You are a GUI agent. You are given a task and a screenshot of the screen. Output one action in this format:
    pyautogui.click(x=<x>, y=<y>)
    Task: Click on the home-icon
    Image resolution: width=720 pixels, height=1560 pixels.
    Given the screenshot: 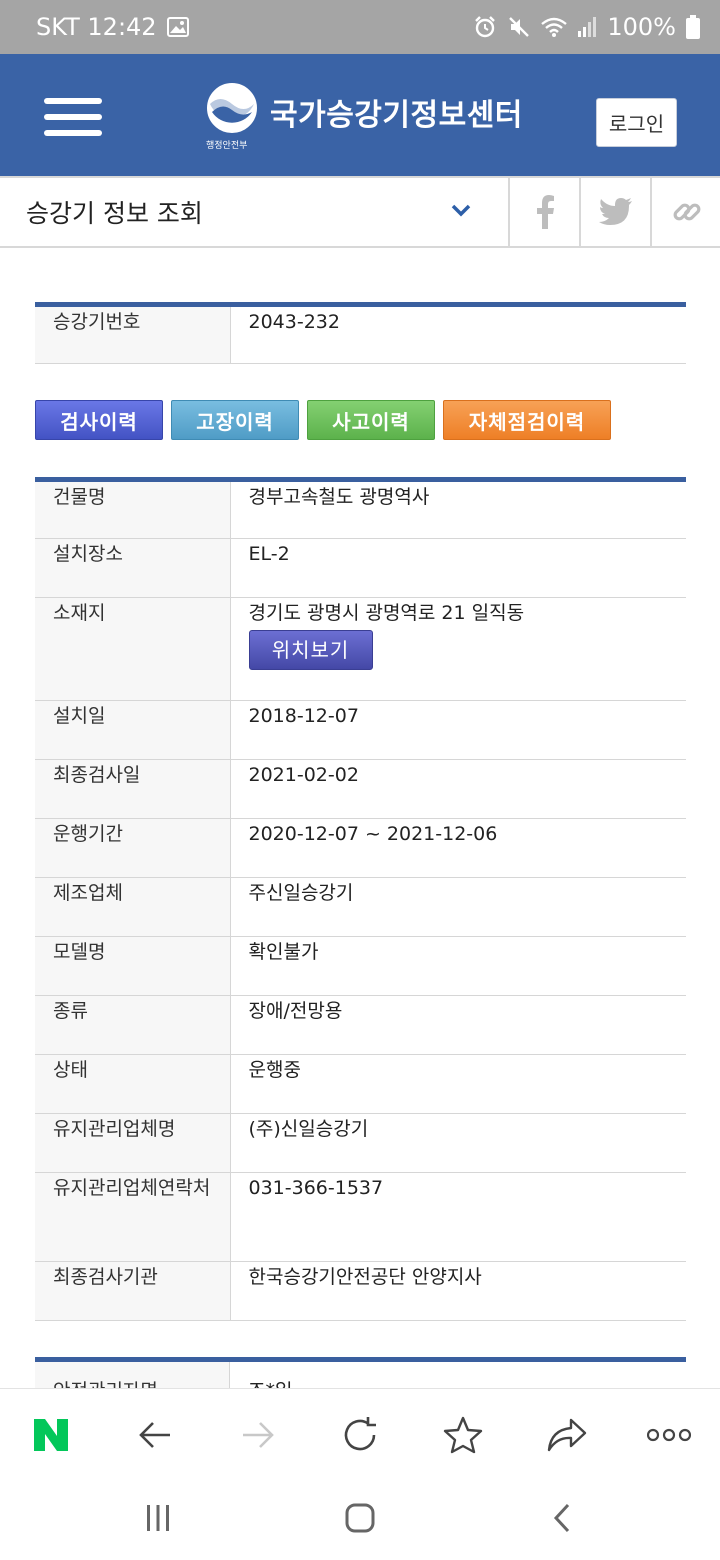 What is the action you would take?
    pyautogui.click(x=360, y=1518)
    